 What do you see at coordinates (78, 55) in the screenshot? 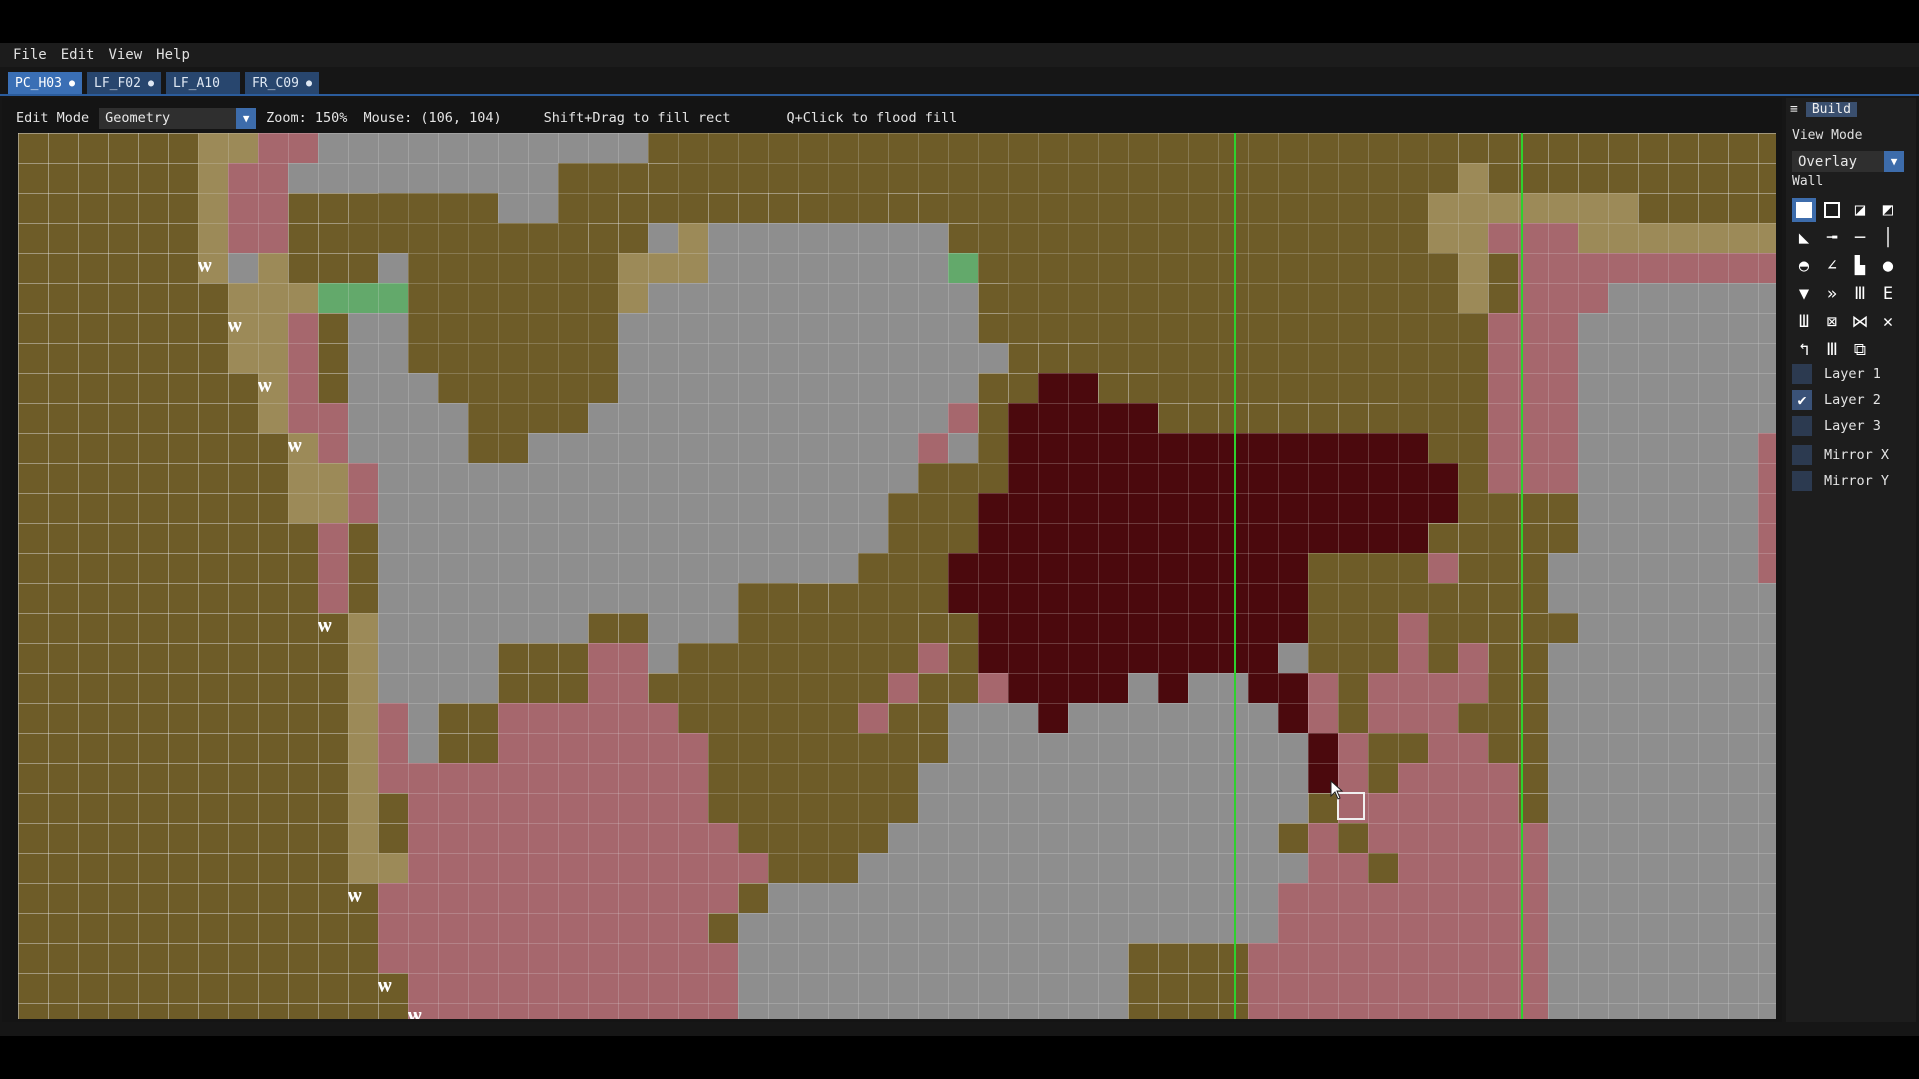
I see `menu-edit: Edit` at bounding box center [78, 55].